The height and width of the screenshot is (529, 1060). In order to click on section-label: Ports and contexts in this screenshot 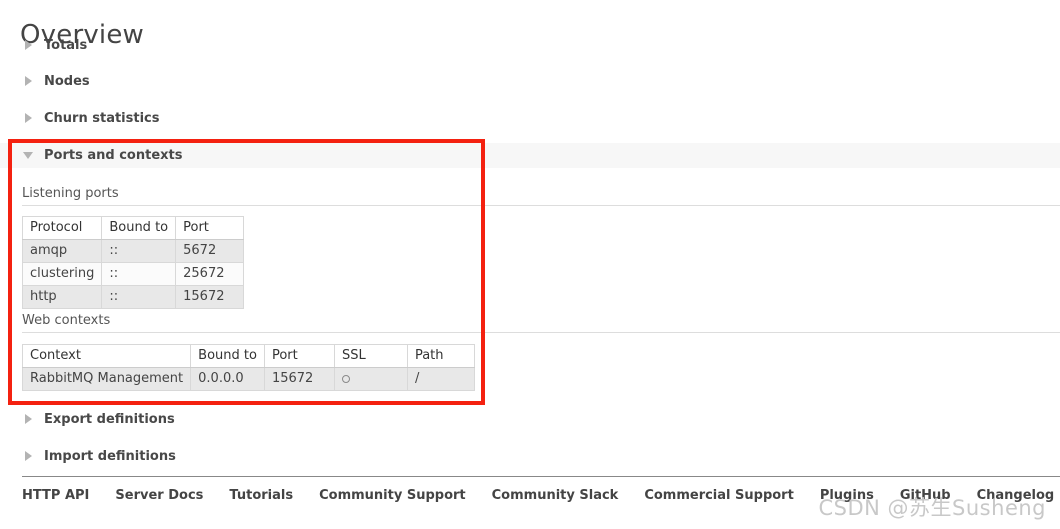, I will do `click(113, 155)`.